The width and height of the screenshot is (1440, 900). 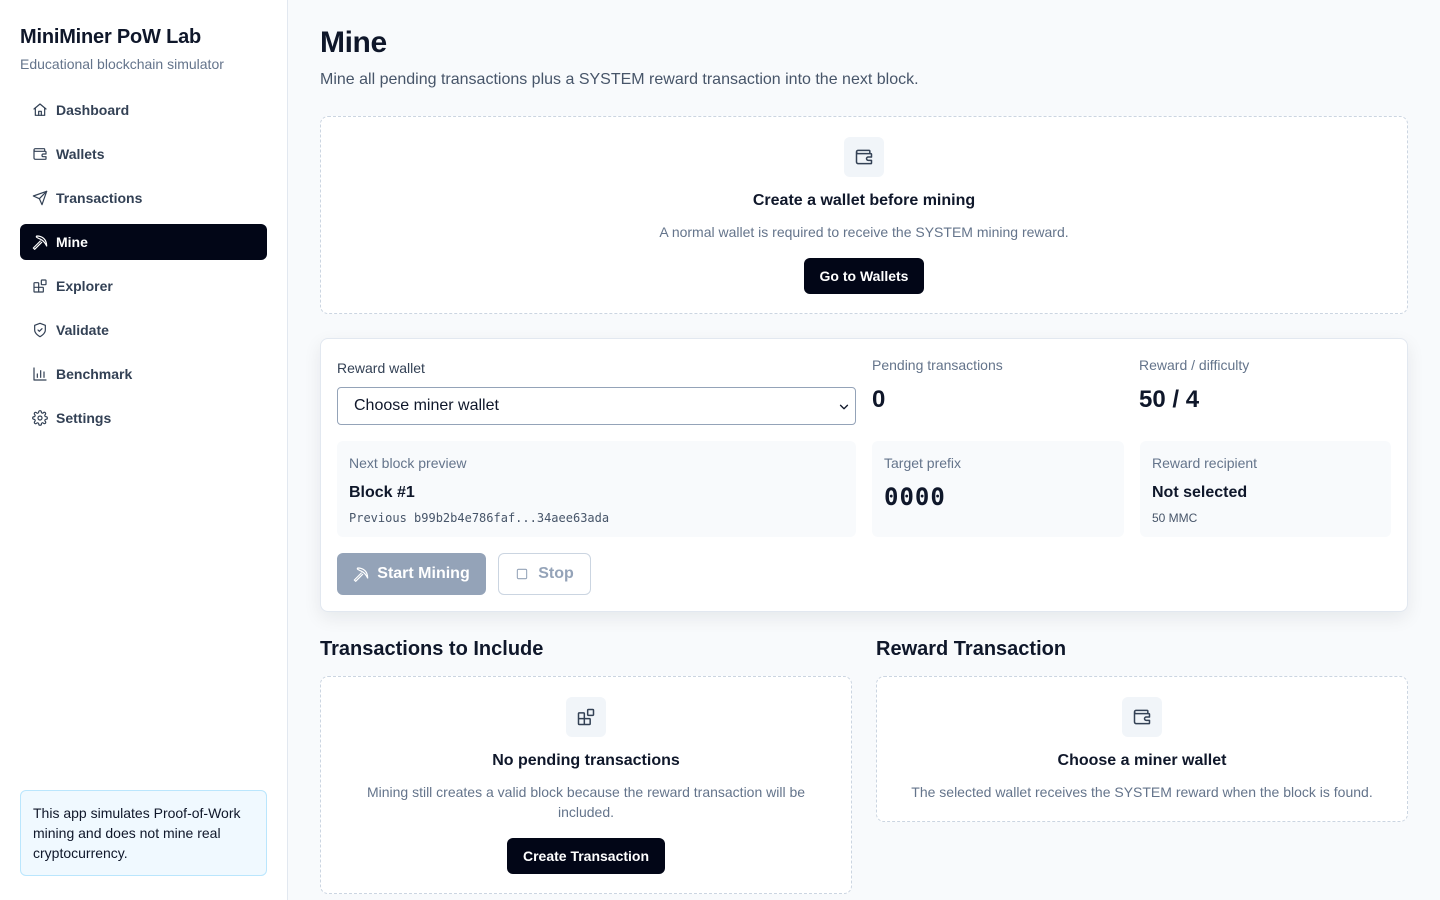 I want to click on sidebar-item-label: Dashboard, so click(x=93, y=110).